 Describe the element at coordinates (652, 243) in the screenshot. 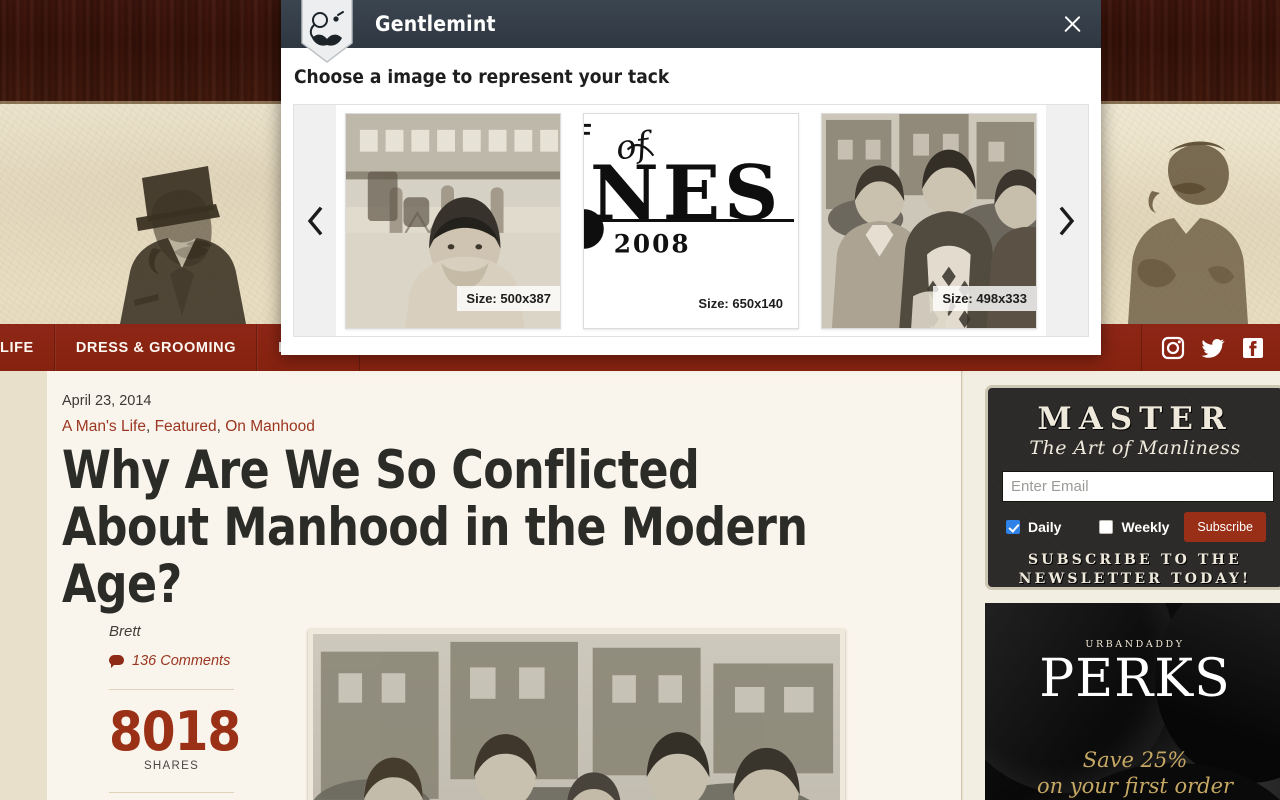

I see `svg-text: 2008` at that location.